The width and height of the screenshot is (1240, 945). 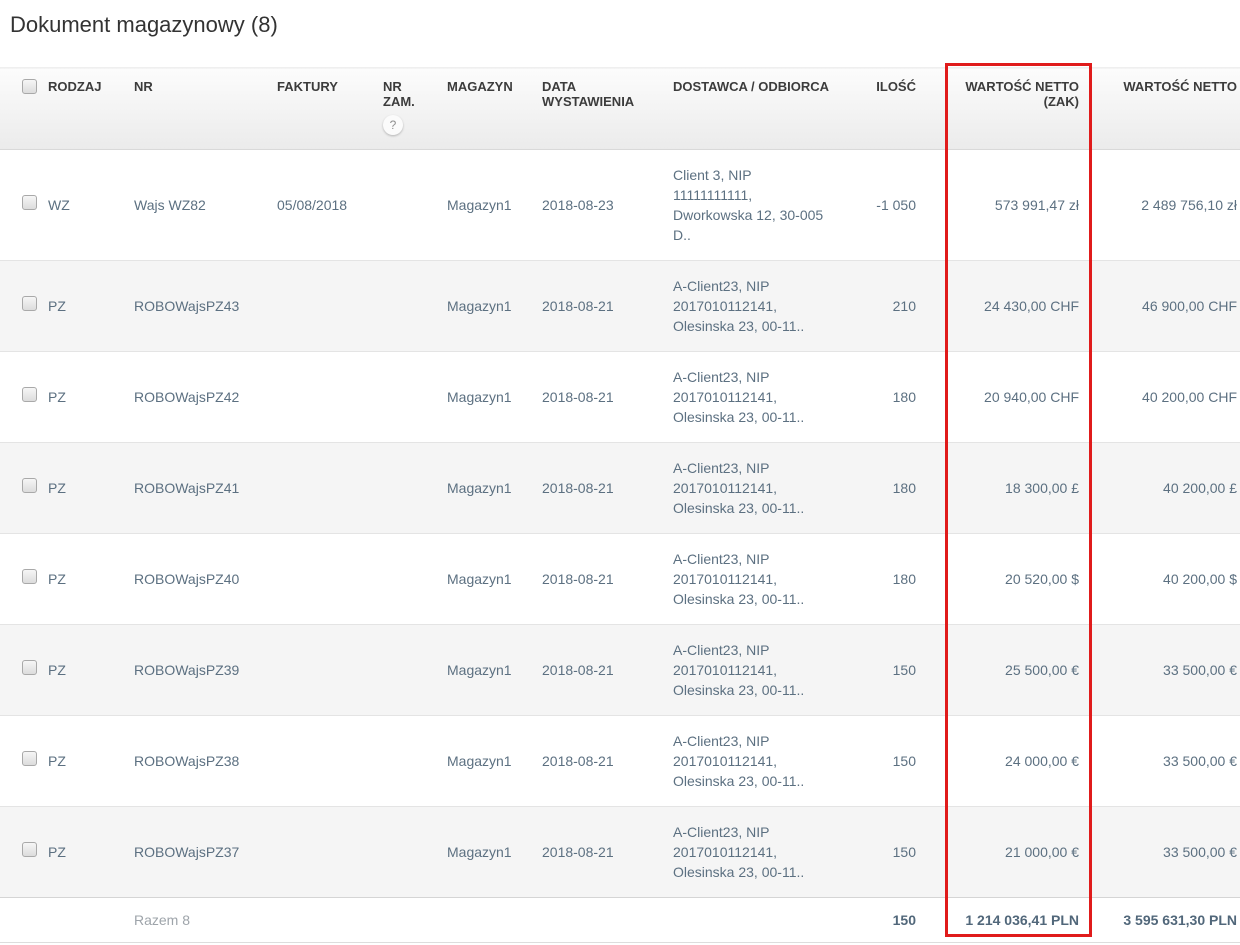 What do you see at coordinates (59, 205) in the screenshot?
I see `cell-rodzaj: WZ` at bounding box center [59, 205].